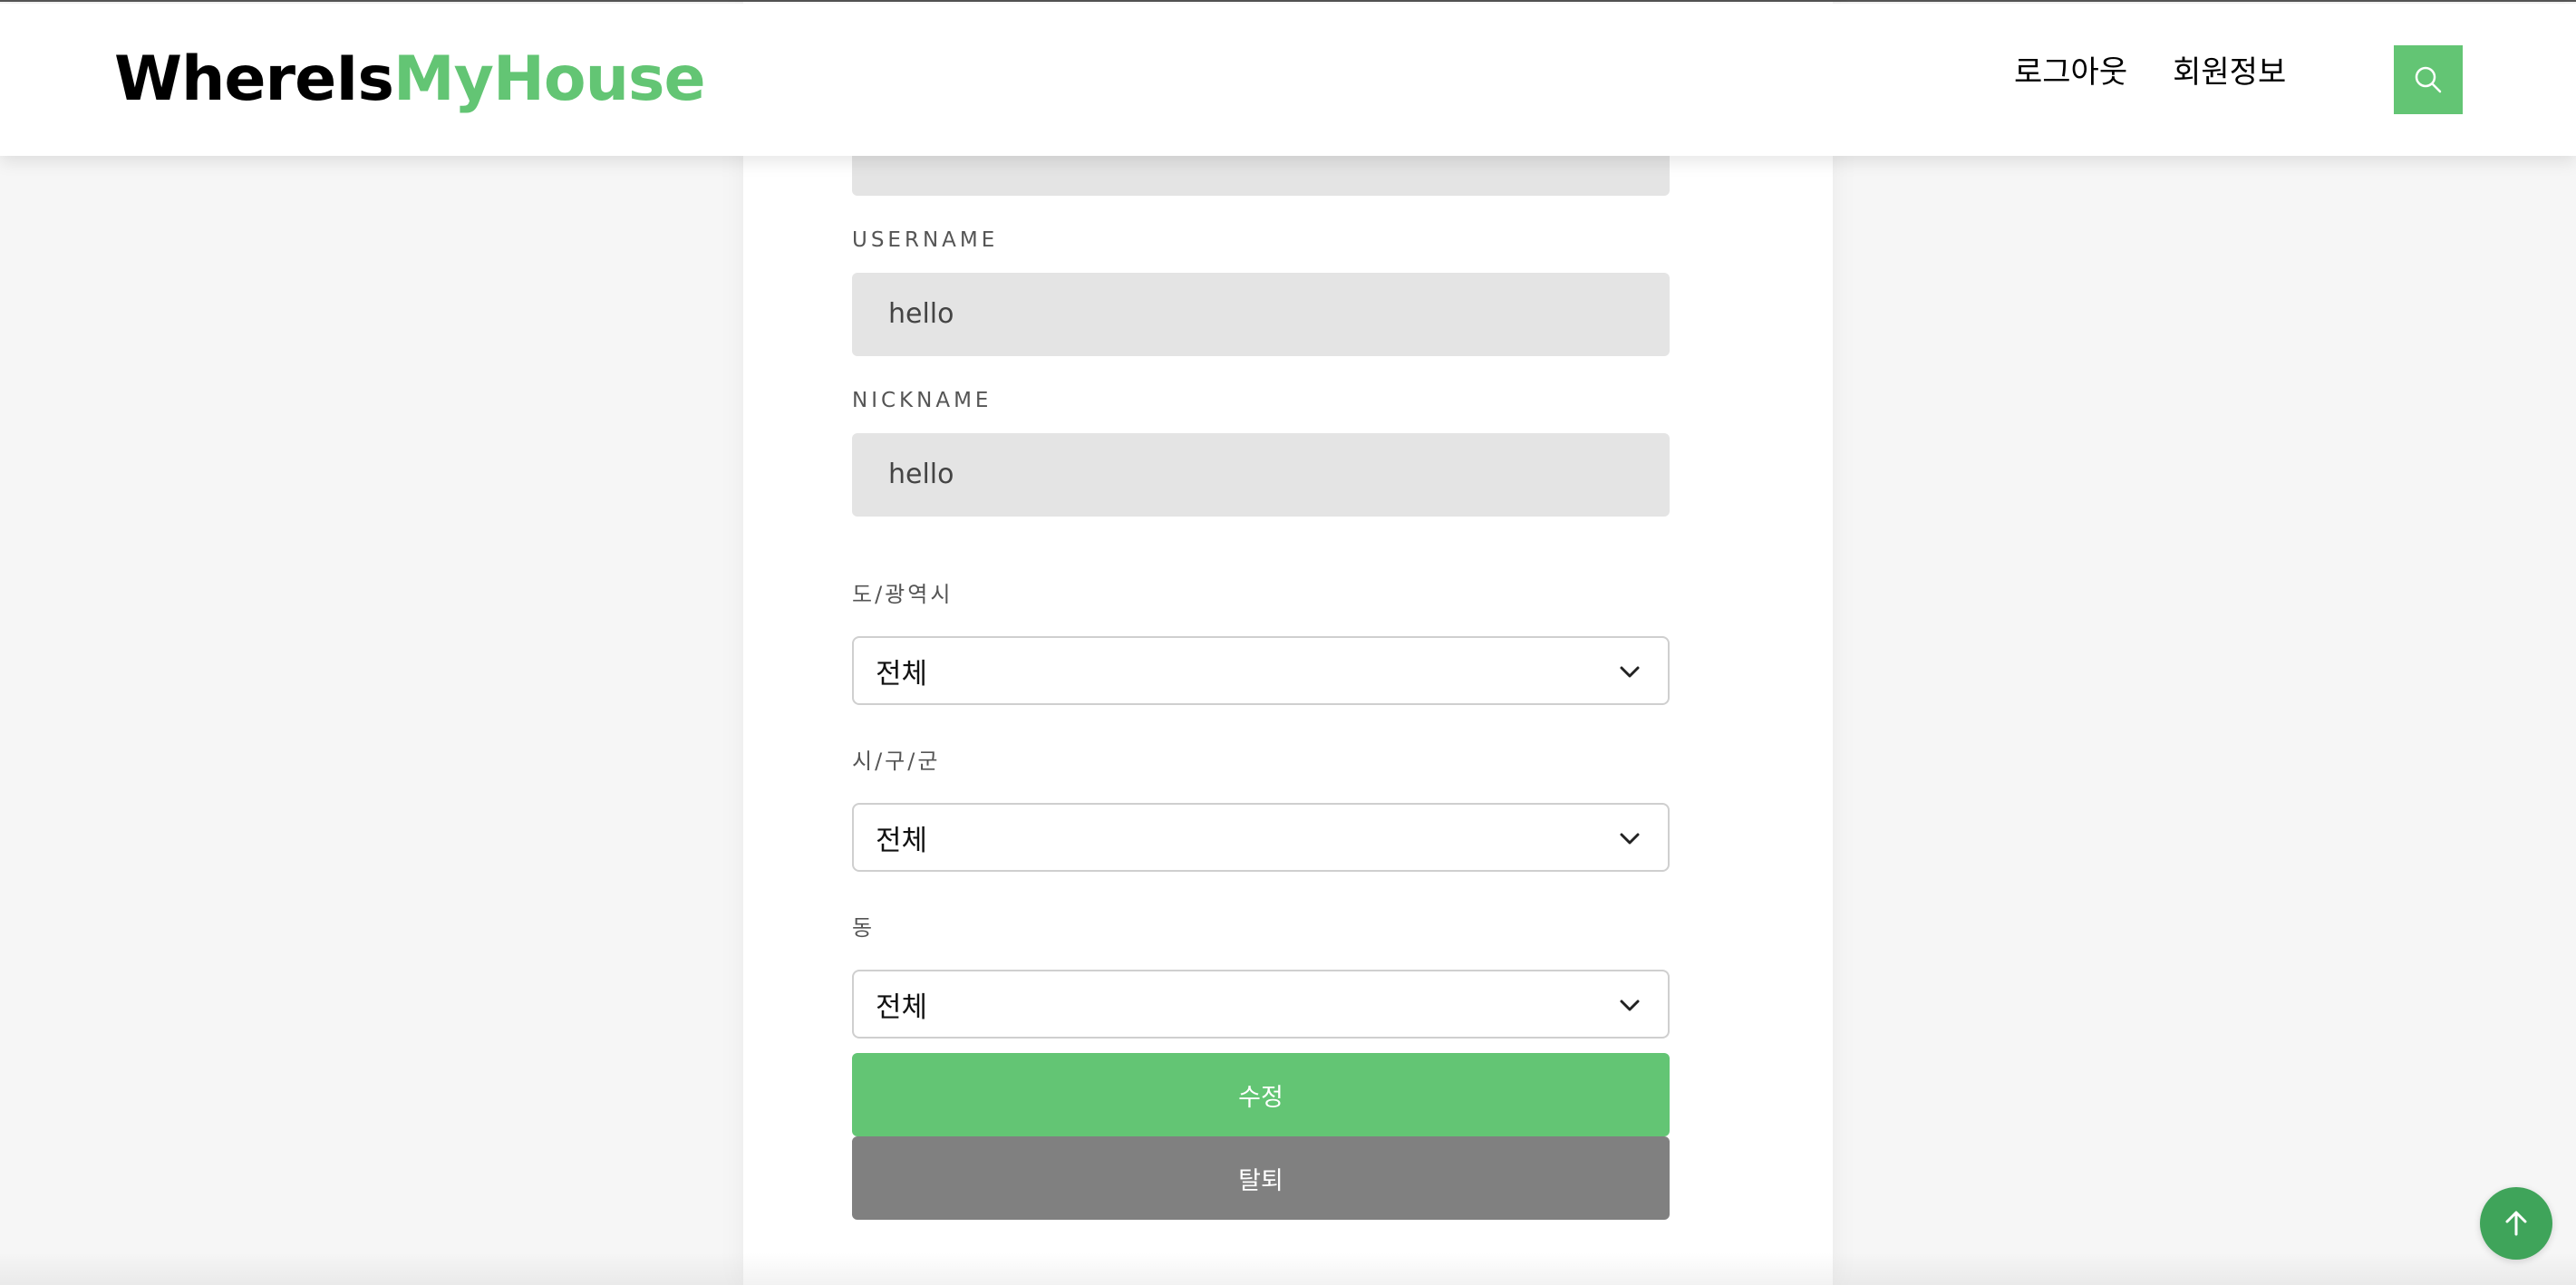 The image size is (2576, 1285). Describe the element at coordinates (903, 595) in the screenshot. I see `sido-label: 도/광역시` at that location.